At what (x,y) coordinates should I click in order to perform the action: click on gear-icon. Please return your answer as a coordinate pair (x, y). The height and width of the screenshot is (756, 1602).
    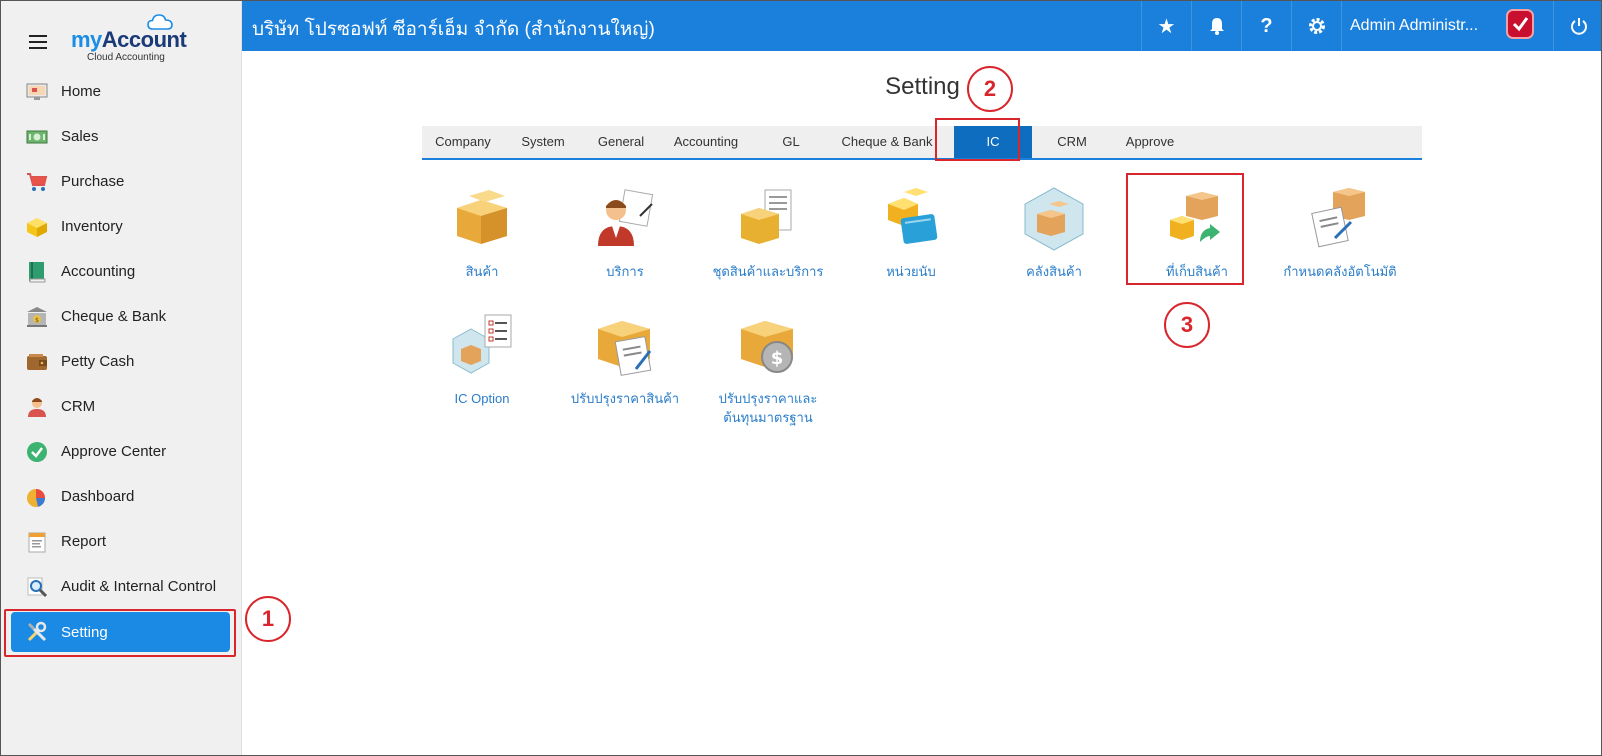
    Looking at the image, I should click on (1316, 26).